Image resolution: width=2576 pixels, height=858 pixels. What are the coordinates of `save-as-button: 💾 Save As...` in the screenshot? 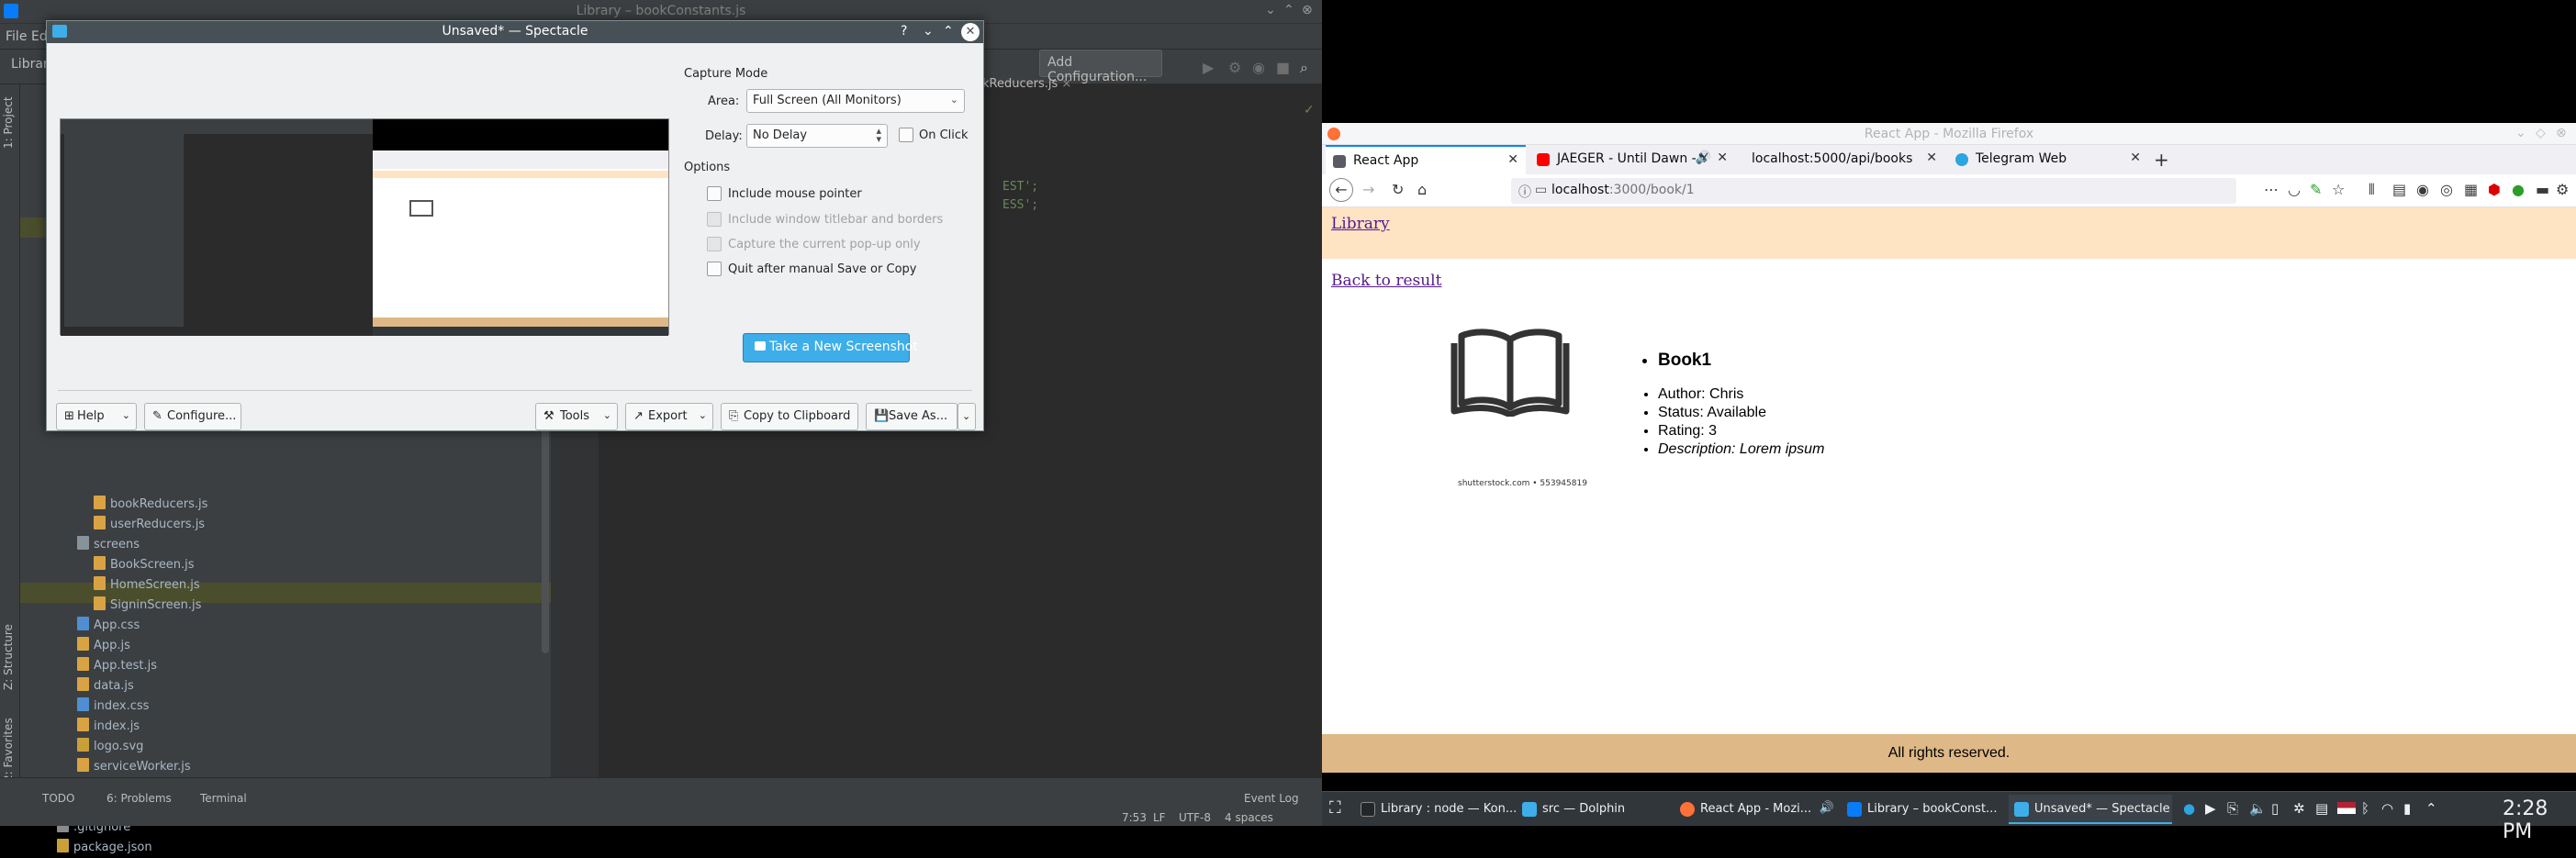 It's located at (912, 416).